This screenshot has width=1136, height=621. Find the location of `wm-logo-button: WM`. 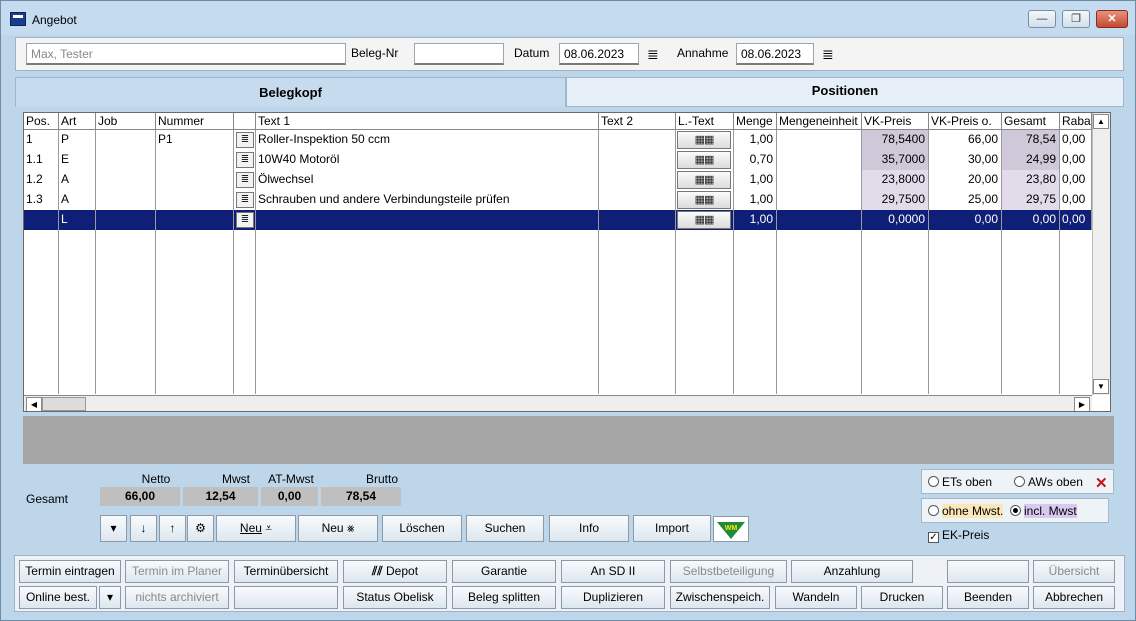

wm-logo-button: WM is located at coordinates (731, 529).